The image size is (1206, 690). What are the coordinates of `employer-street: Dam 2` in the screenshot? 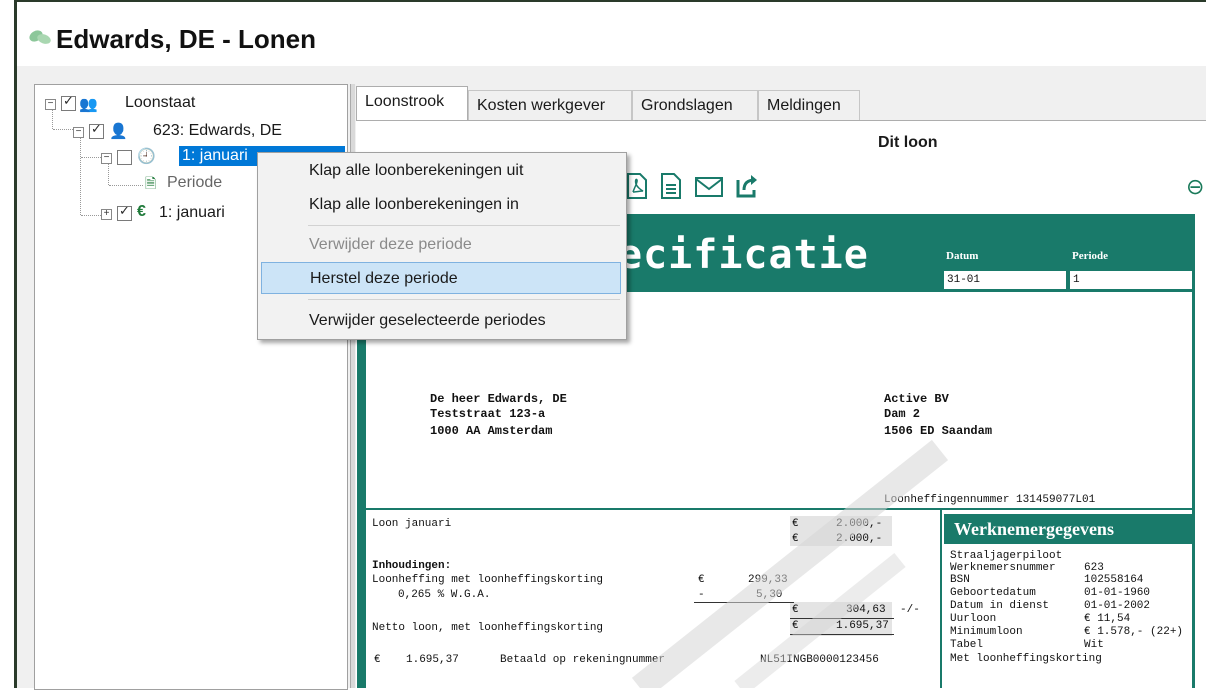 It's located at (902, 414).